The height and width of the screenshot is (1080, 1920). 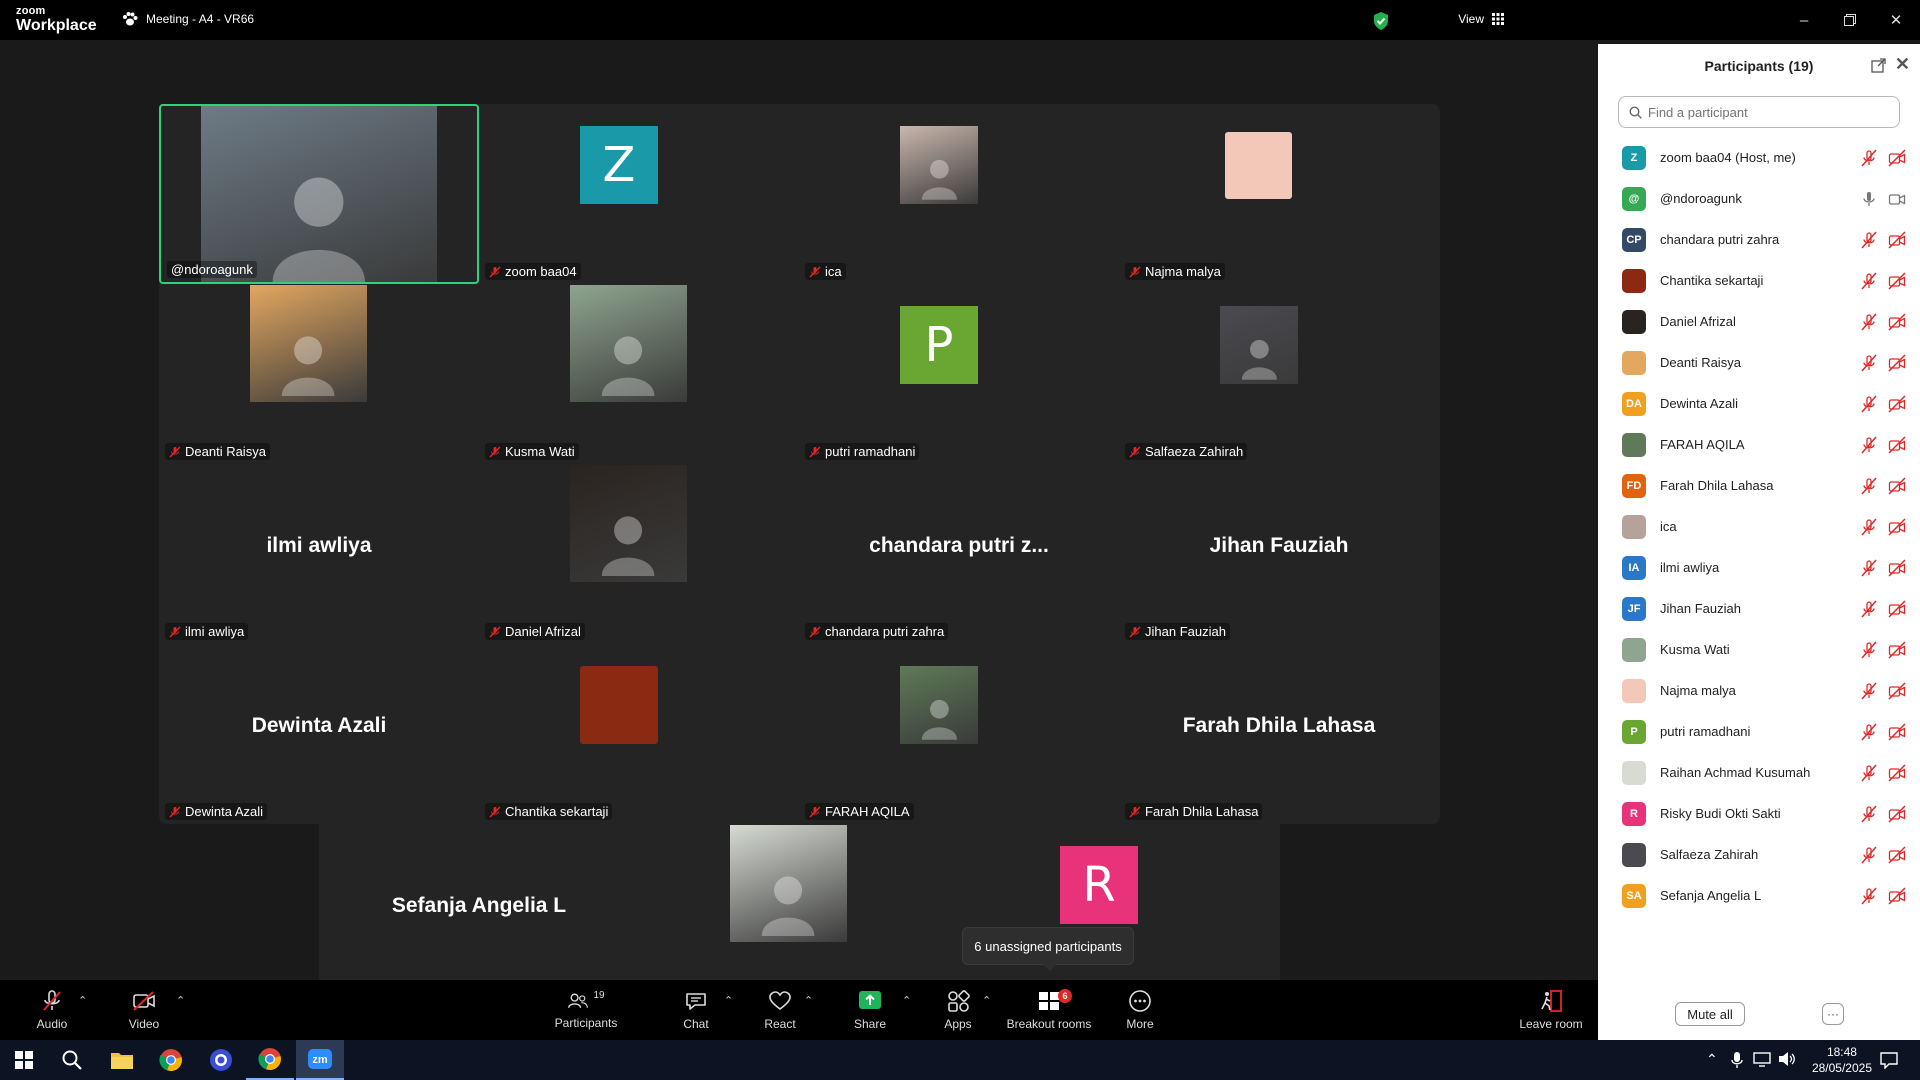 What do you see at coordinates (1759, 854) in the screenshot?
I see `participant-row: Salfaeza Zahirah` at bounding box center [1759, 854].